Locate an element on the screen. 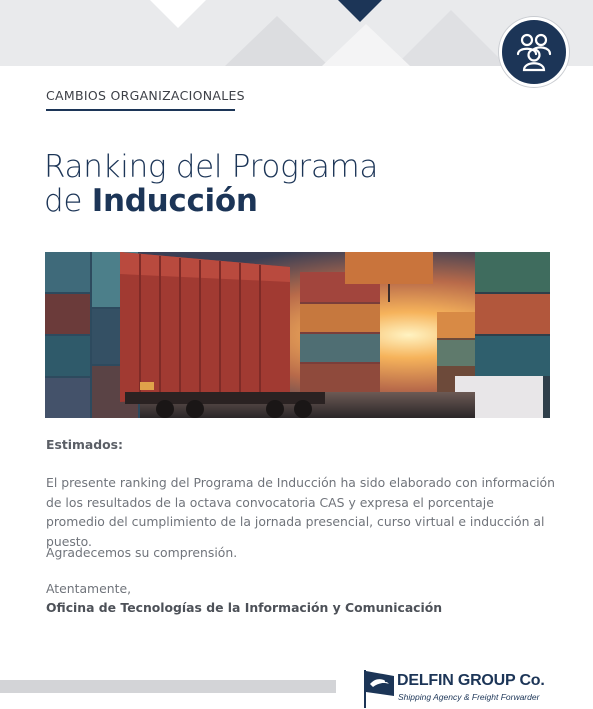 This screenshot has height=709, width=593. section-label: CAMBIOS ORGANIZACIONALES is located at coordinates (145, 95).